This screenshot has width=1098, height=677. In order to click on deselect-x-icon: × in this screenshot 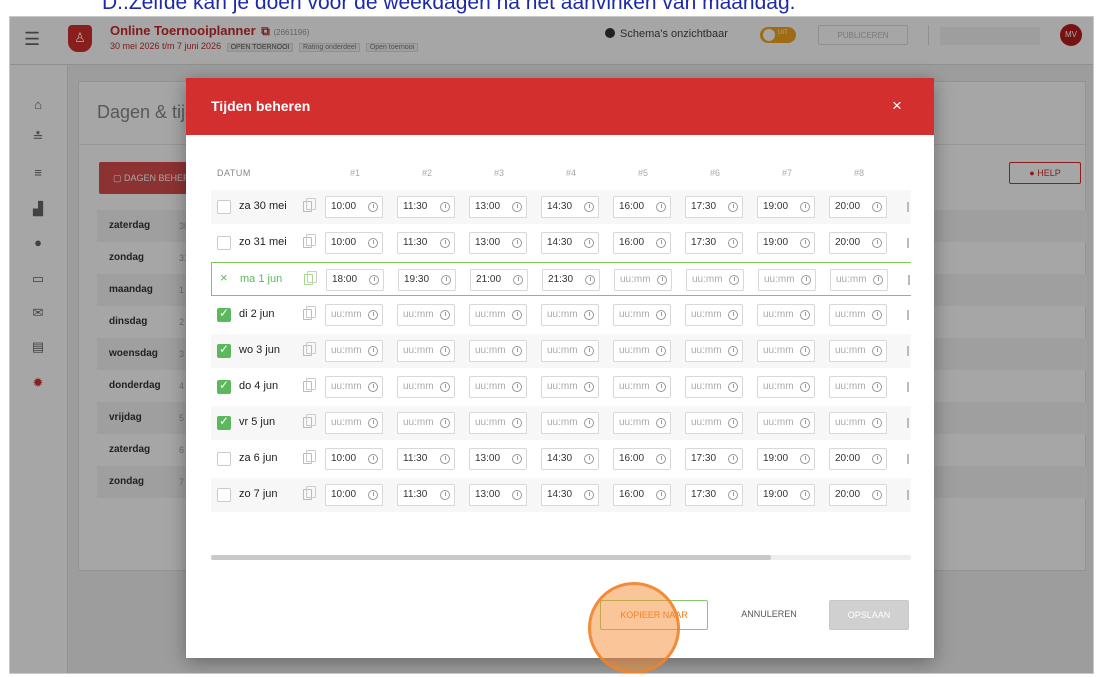, I will do `click(227, 278)`.